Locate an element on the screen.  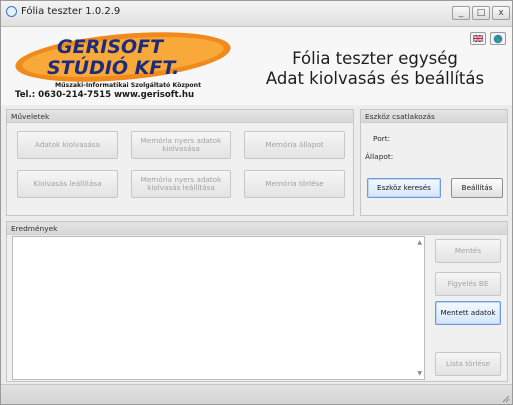
window-title: Fólia teszter 1.0.2.9 is located at coordinates (71, 11).